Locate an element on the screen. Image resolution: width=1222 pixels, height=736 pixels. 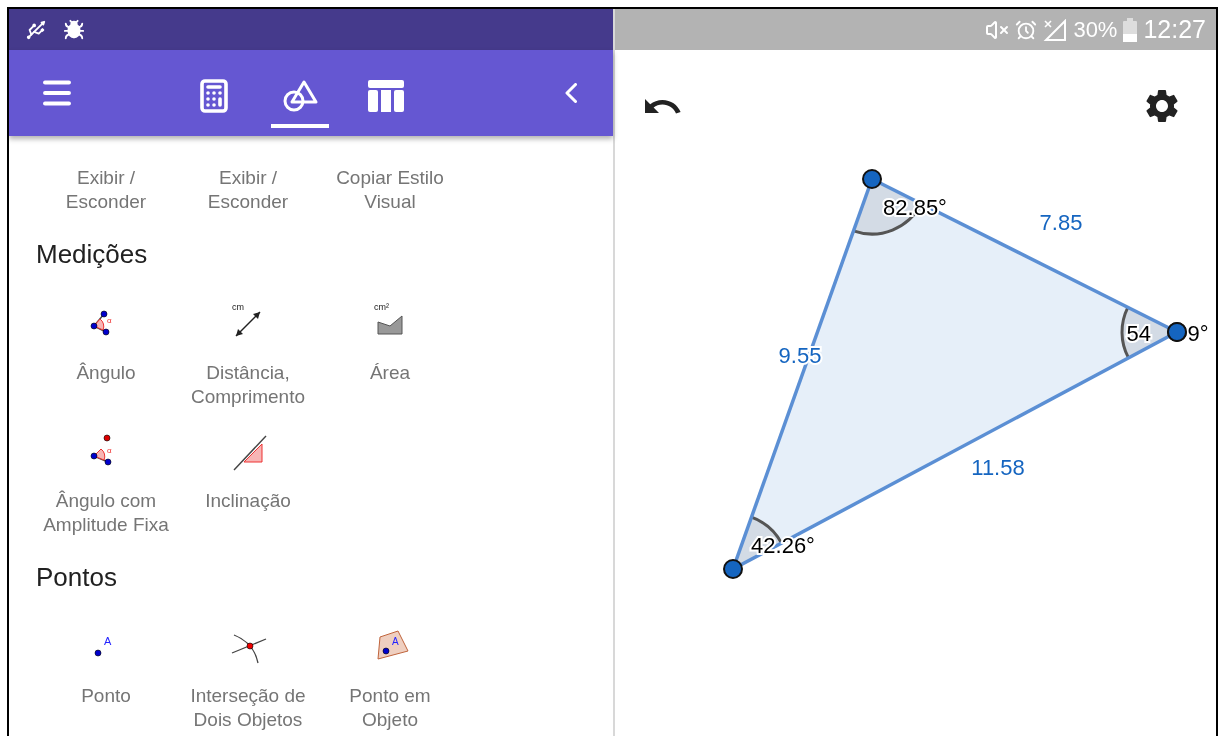
signal-icon is located at coordinates (1055, 29).